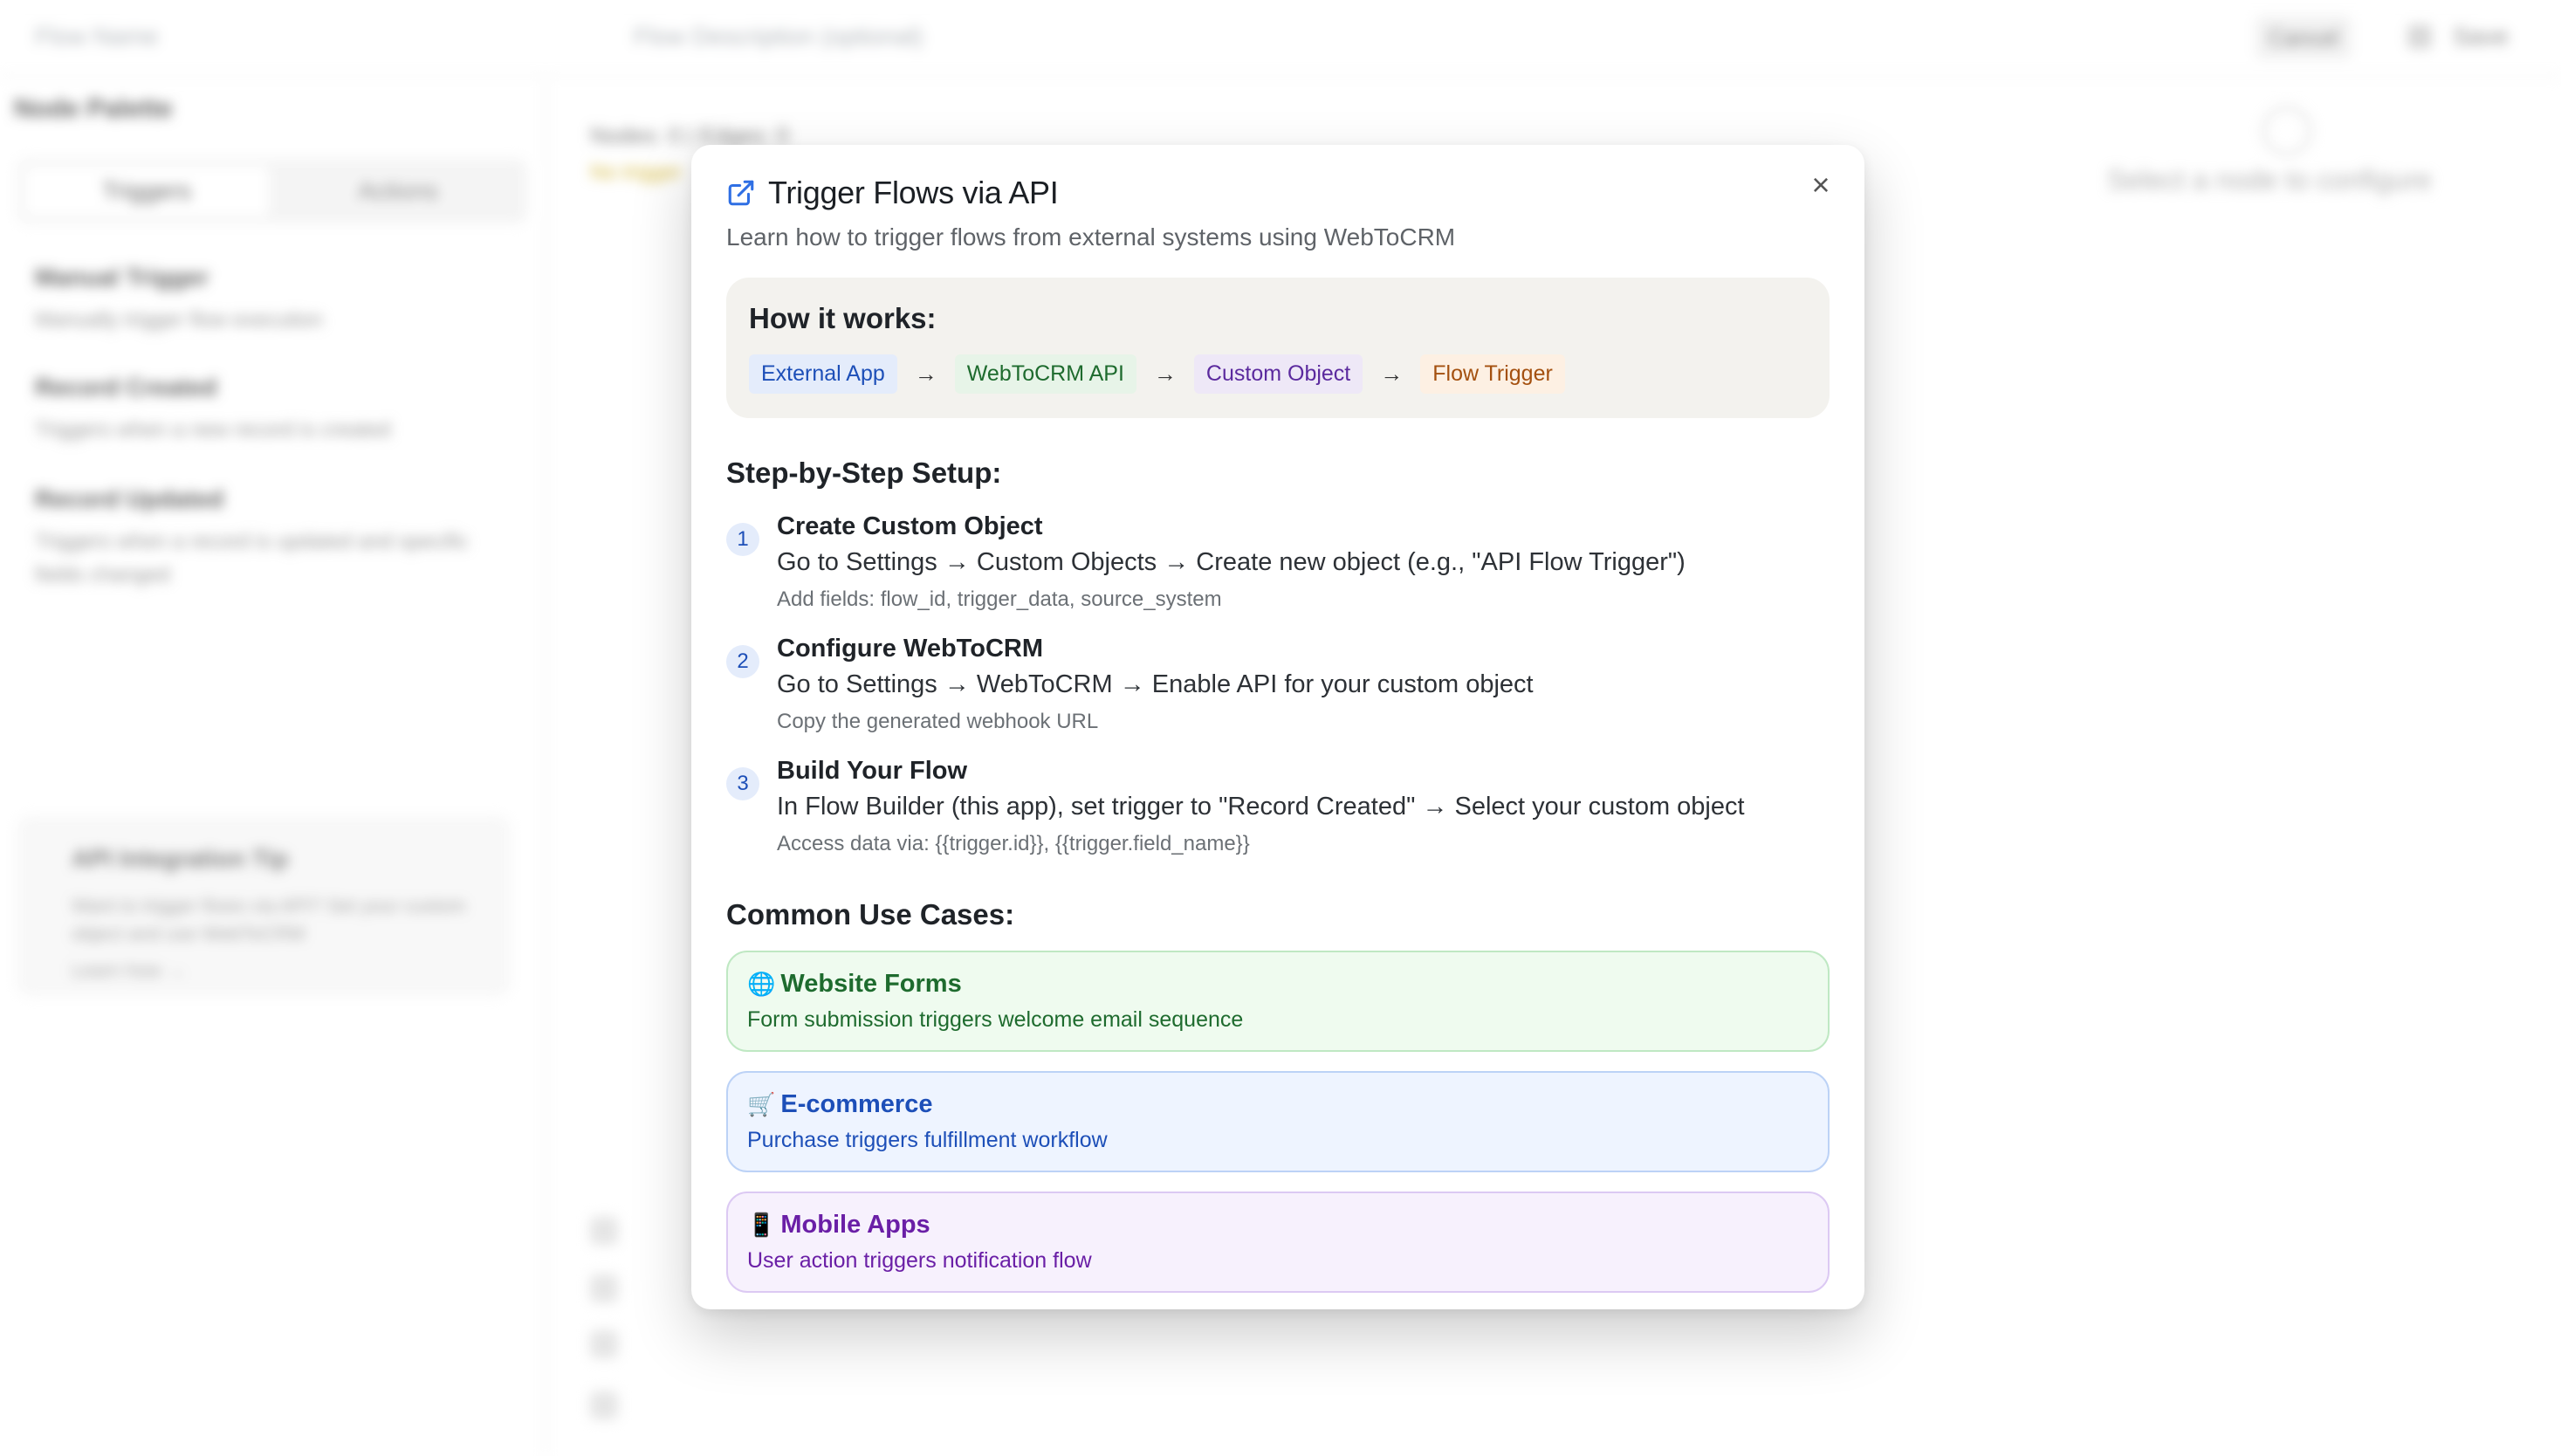  What do you see at coordinates (761, 1225) in the screenshot?
I see `mobile-phone-icon: 📱` at bounding box center [761, 1225].